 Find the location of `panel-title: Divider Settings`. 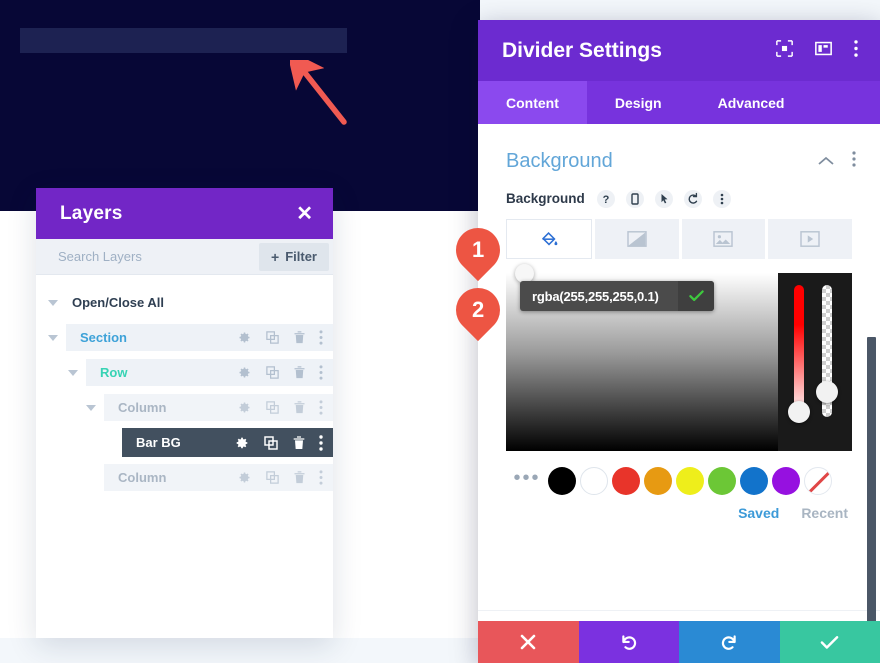

panel-title: Divider Settings is located at coordinates (582, 50).